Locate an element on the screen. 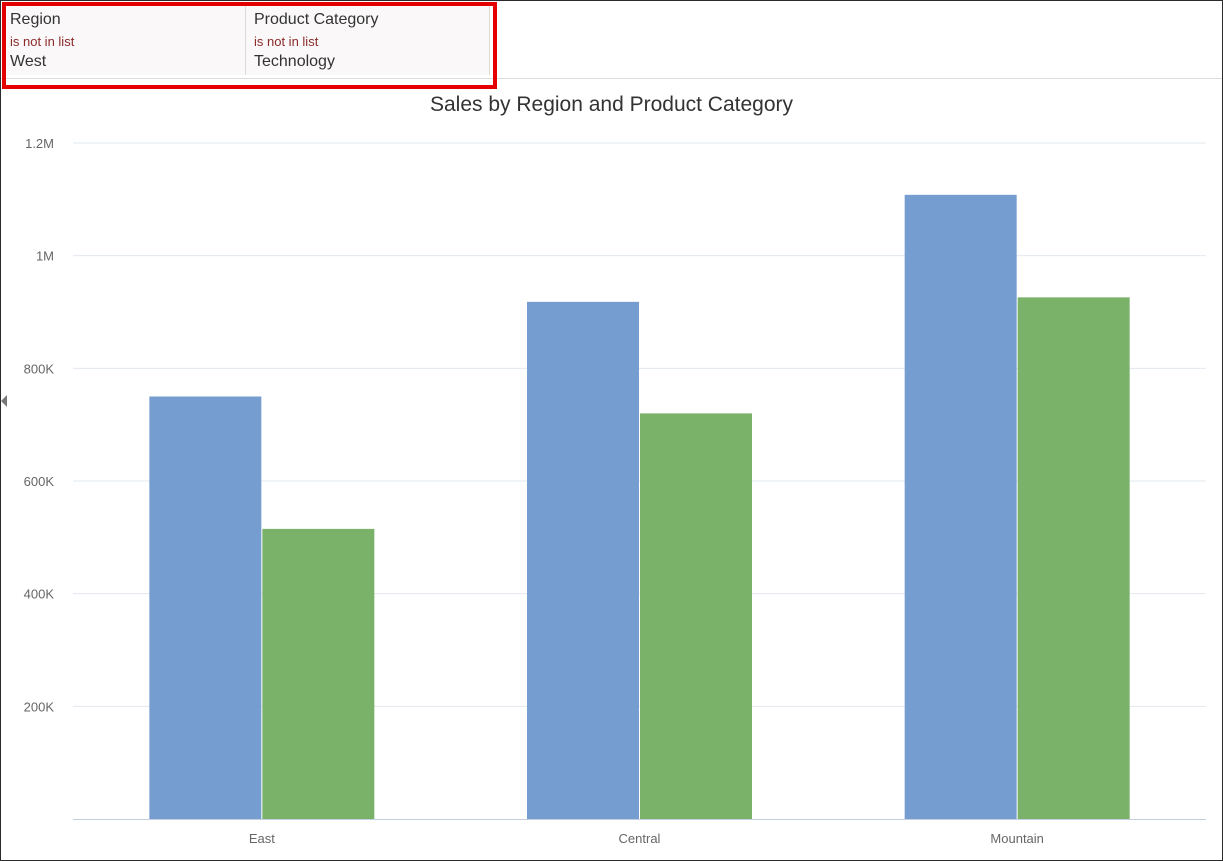 This screenshot has width=1223, height=861. y-tick-label: 1.2M is located at coordinates (39, 143).